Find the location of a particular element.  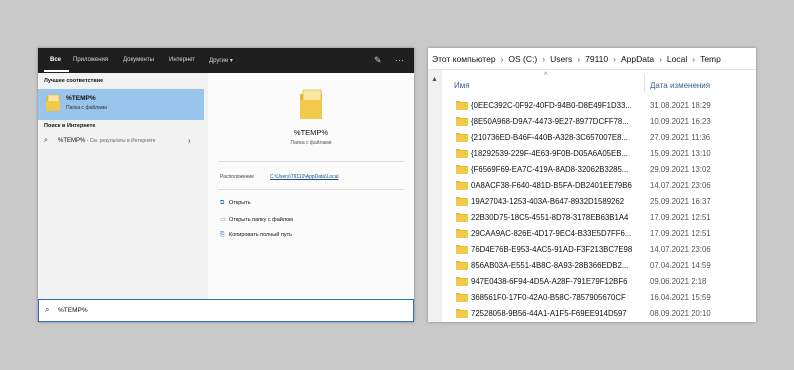

open-icon: ⧉ is located at coordinates (222, 203).